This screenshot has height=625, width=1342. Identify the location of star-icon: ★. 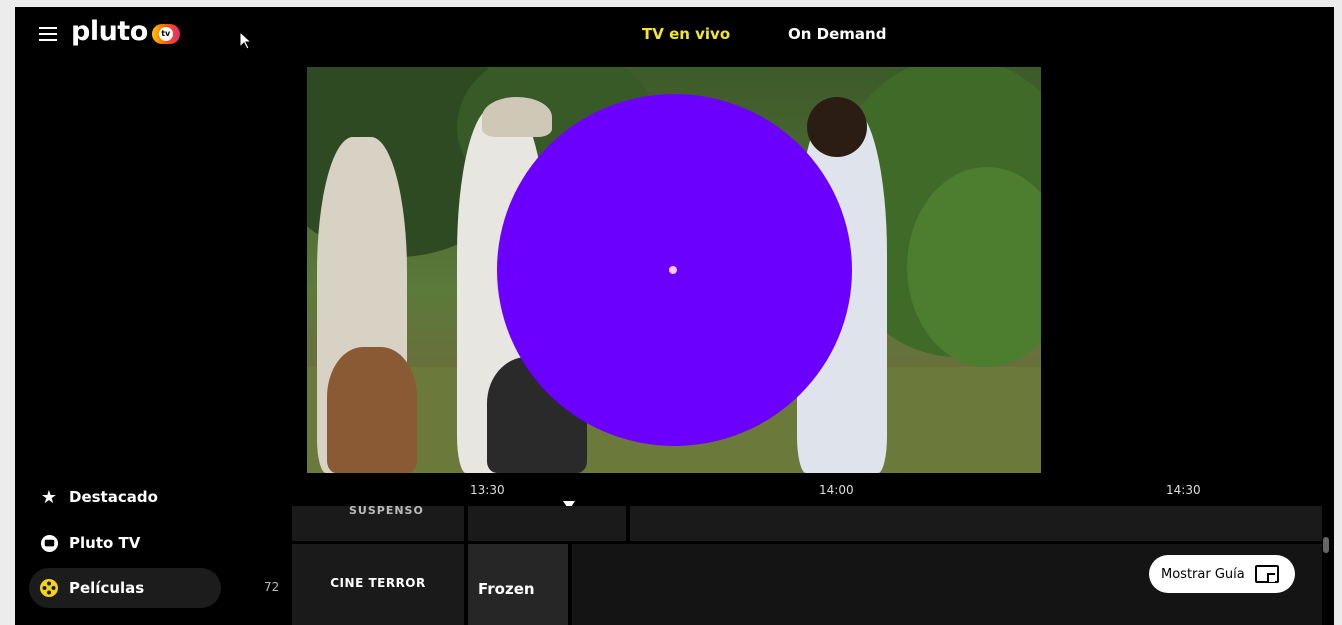
(49, 497).